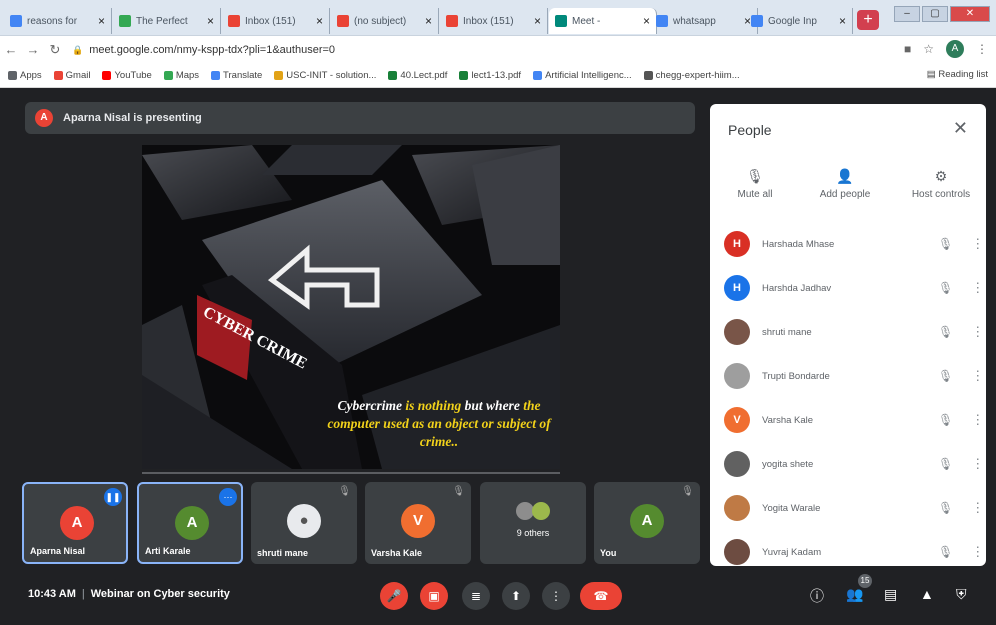 Image resolution: width=996 pixels, height=625 pixels. Describe the element at coordinates (58, 21) in the screenshot. I see `browser-tab: reasons for ×` at that location.